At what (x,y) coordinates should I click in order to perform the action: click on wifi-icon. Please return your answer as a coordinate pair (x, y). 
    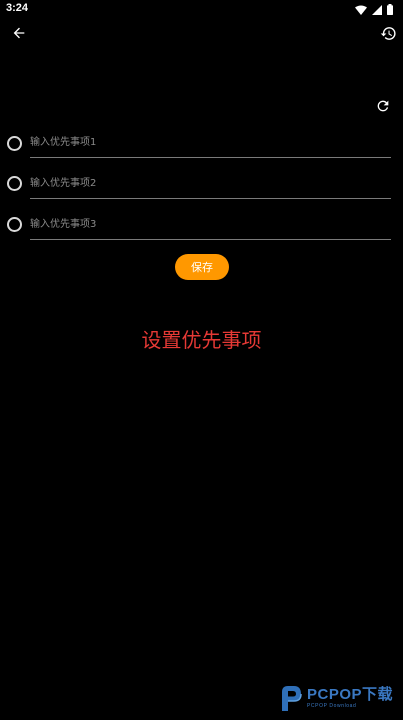
    Looking at the image, I should click on (361, 9).